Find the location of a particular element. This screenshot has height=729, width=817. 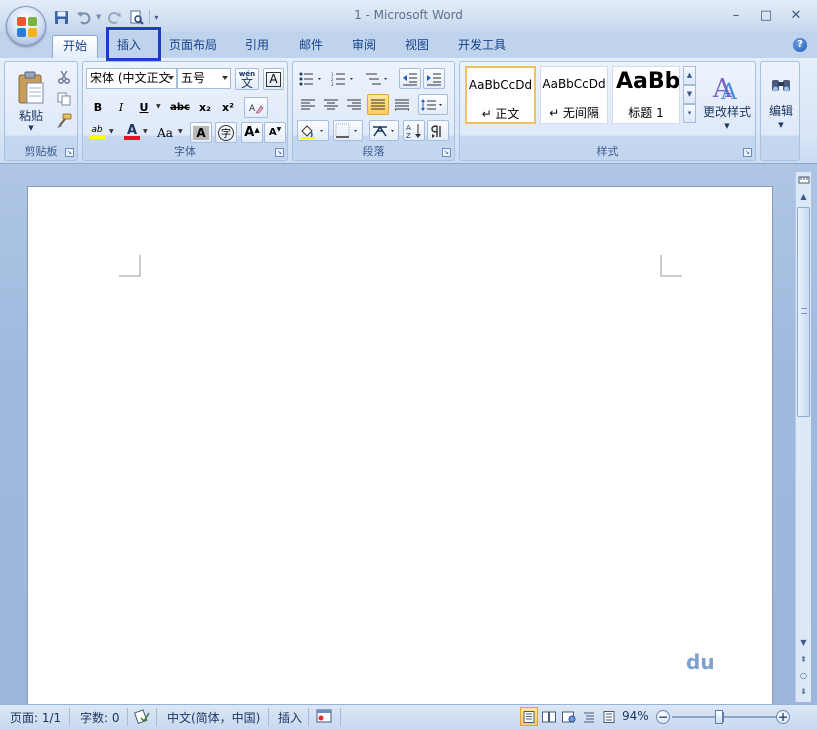

select-browse-object-button: ○ is located at coordinates (803, 675).